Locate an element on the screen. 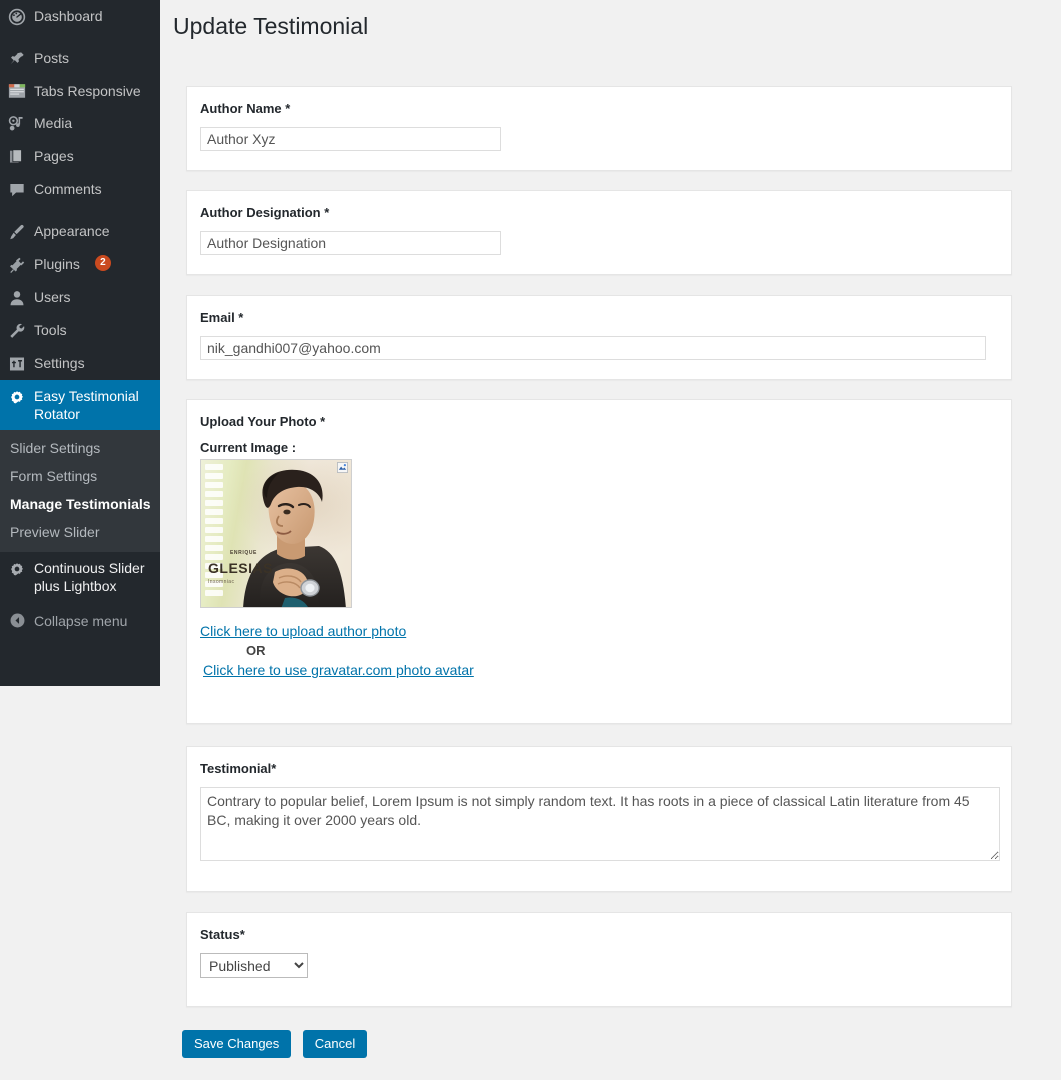 The width and height of the screenshot is (1061, 1080). panel-email: Email * is located at coordinates (599, 337).